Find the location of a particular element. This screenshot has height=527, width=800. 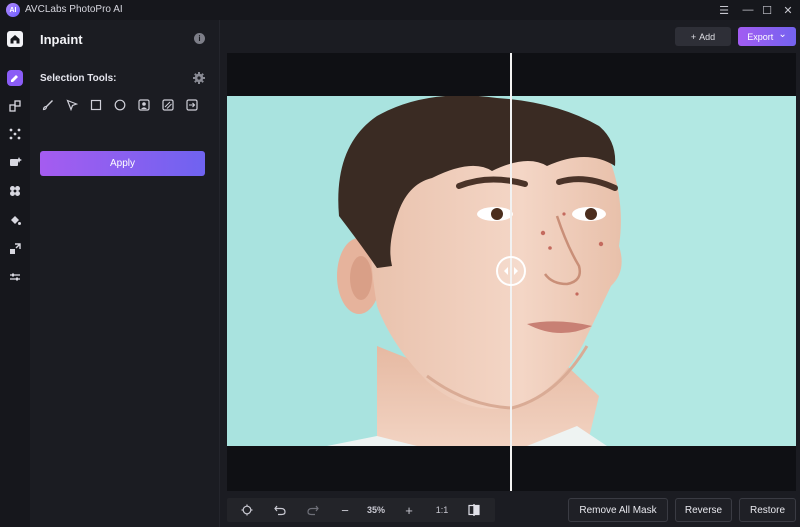

feature-rail is located at coordinates (15, 273).